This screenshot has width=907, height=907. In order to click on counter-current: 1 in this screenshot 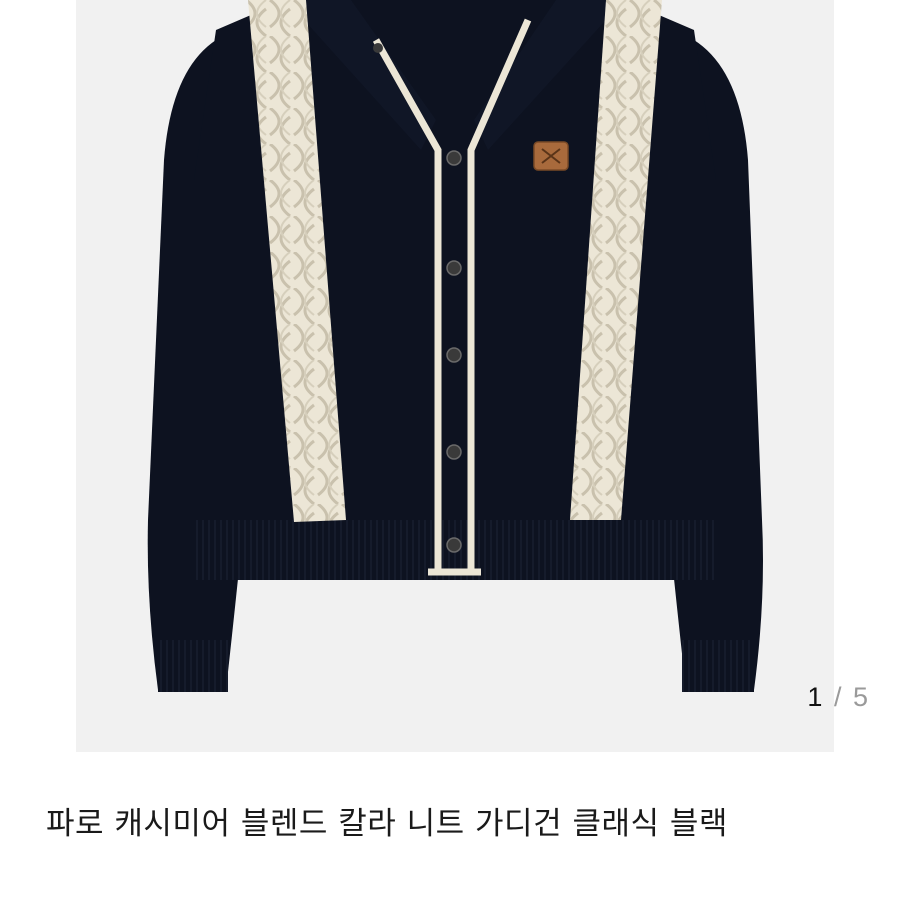, I will do `click(815, 697)`.